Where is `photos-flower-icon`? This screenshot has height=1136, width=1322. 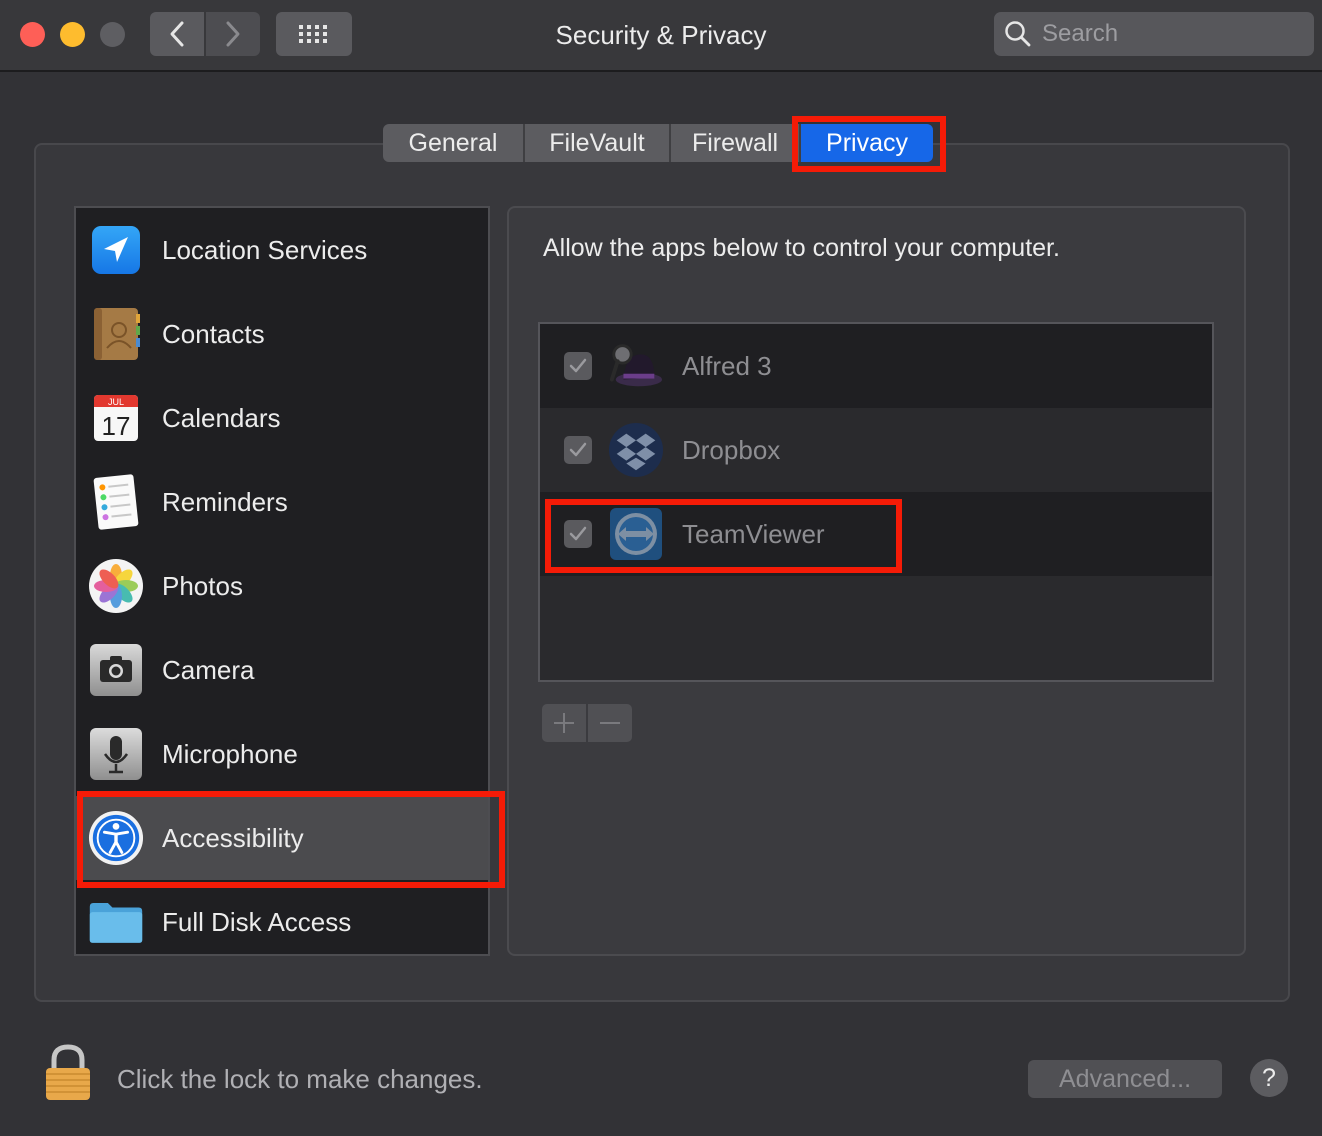
photos-flower-icon is located at coordinates (116, 586).